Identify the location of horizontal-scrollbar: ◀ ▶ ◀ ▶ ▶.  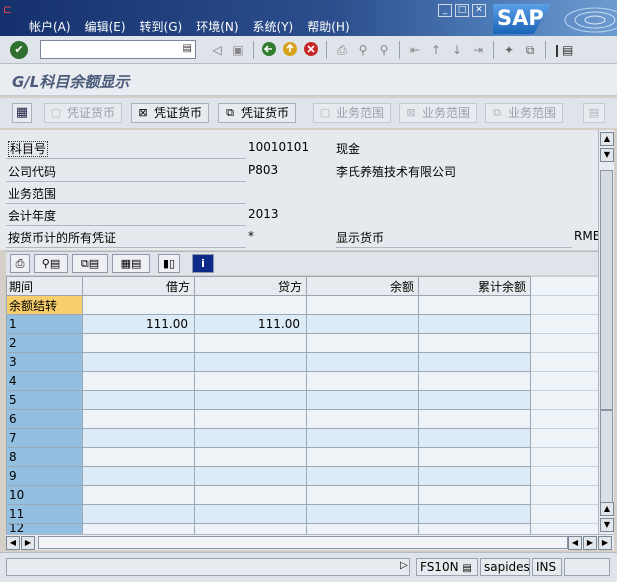
(310, 542).